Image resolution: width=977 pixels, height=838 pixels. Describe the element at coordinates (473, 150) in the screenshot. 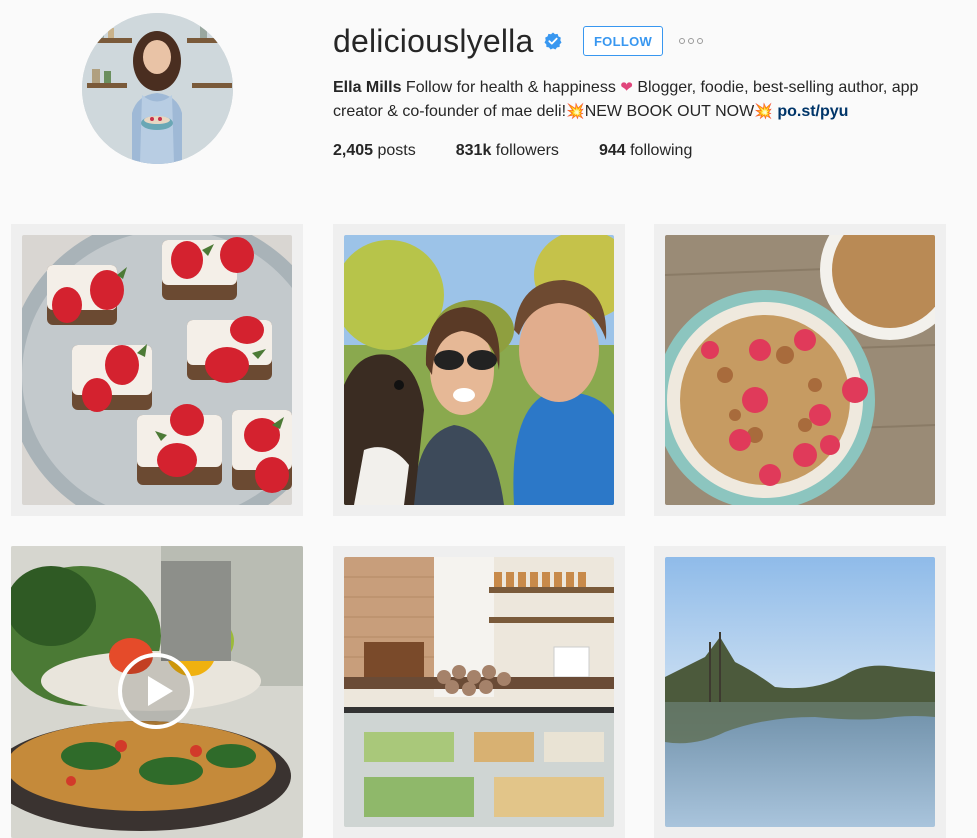

I see `followers-count: 831k` at that location.